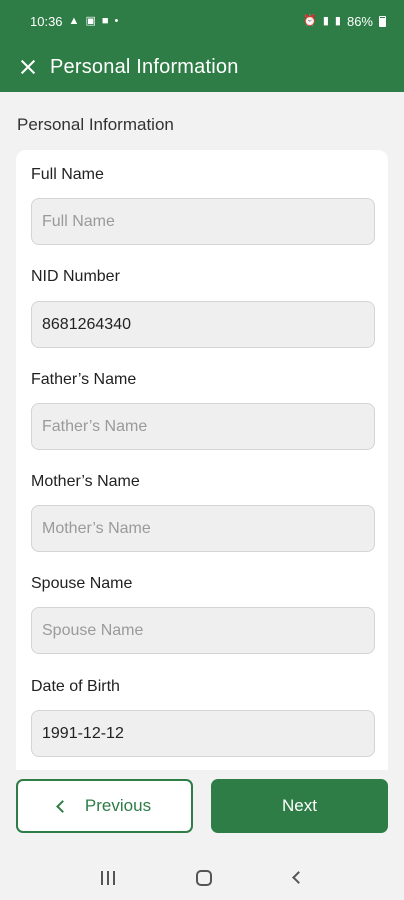  What do you see at coordinates (203, 733) in the screenshot?
I see `date-of-birth-input` at bounding box center [203, 733].